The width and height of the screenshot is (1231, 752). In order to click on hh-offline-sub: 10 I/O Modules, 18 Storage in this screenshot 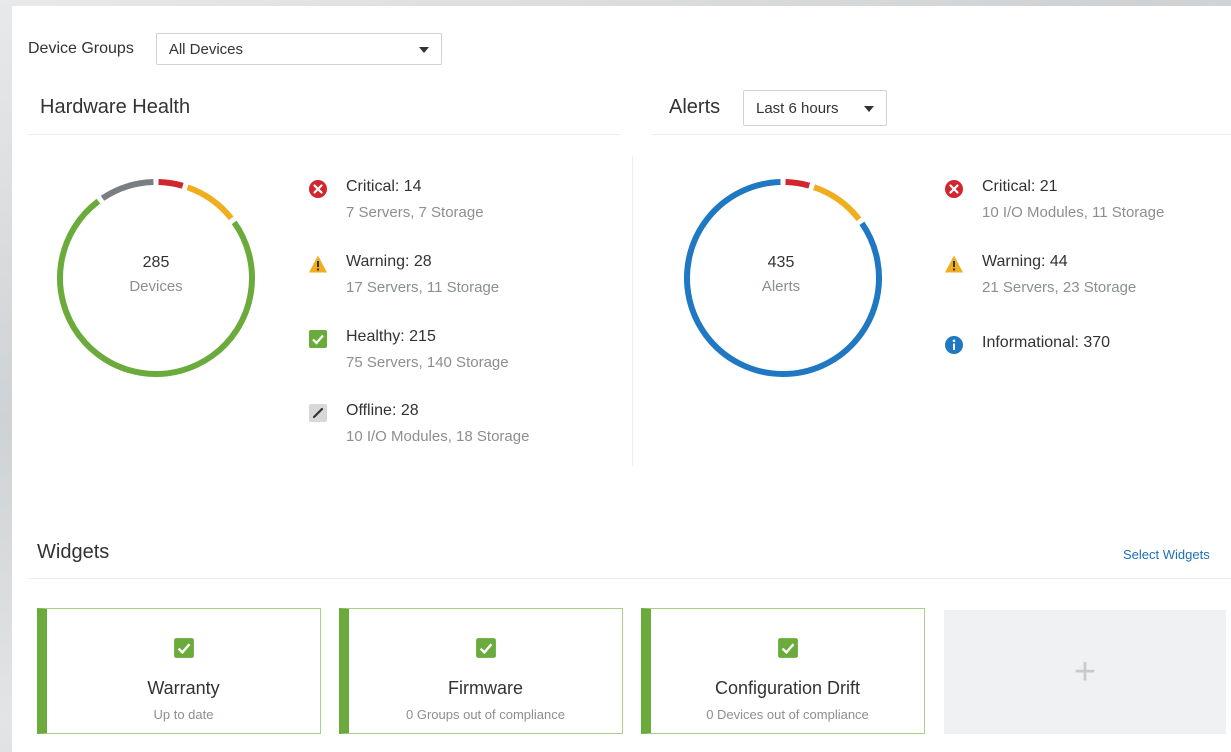, I will do `click(438, 436)`.